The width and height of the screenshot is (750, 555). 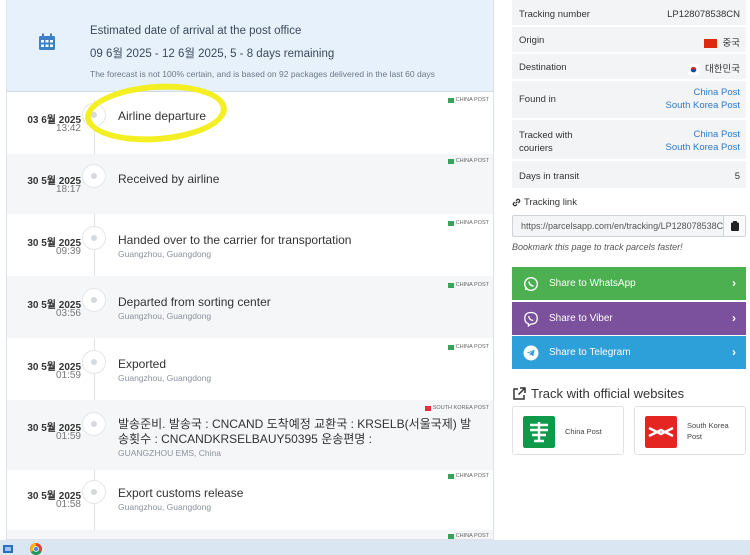 What do you see at coordinates (427, 408) in the screenshot?
I see `south-korea-post-flag-icon` at bounding box center [427, 408].